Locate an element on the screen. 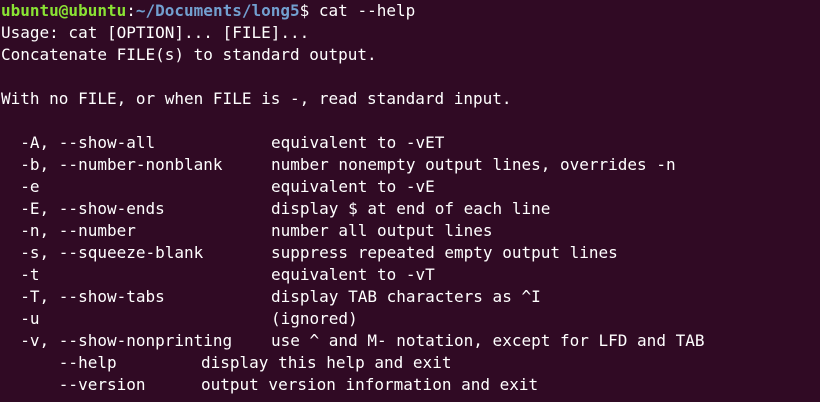  long-option-row: --help display this help and exit is located at coordinates (410, 363).